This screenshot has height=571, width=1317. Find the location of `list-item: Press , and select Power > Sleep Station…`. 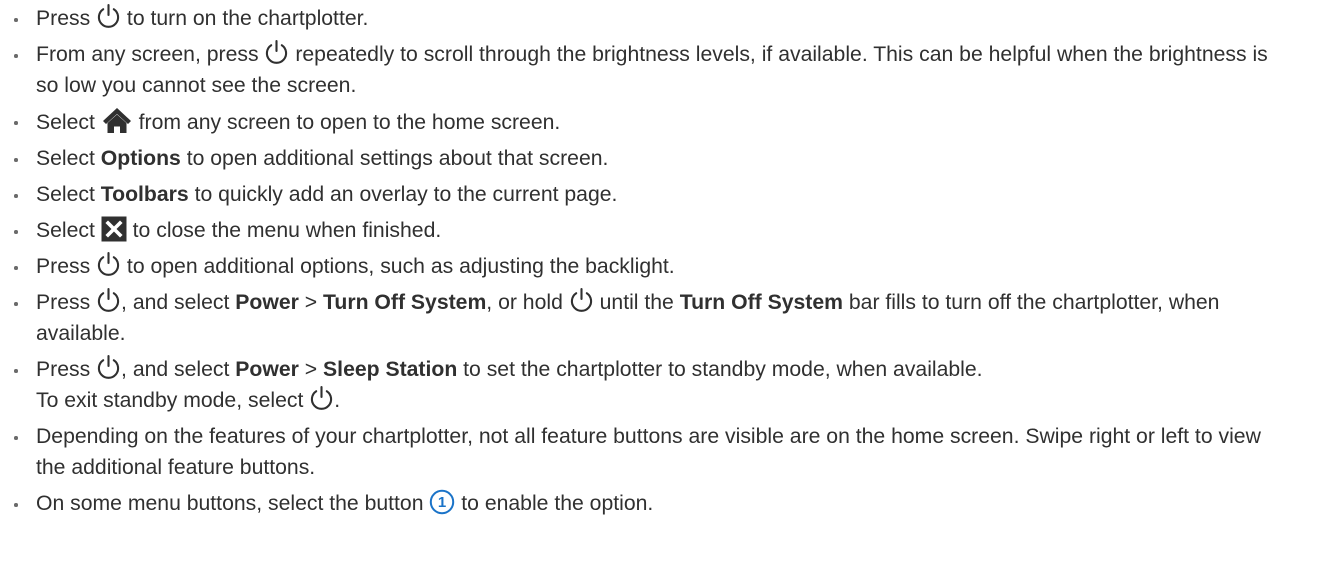

list-item: Press , and select Power > Sleep Station… is located at coordinates (635, 385).